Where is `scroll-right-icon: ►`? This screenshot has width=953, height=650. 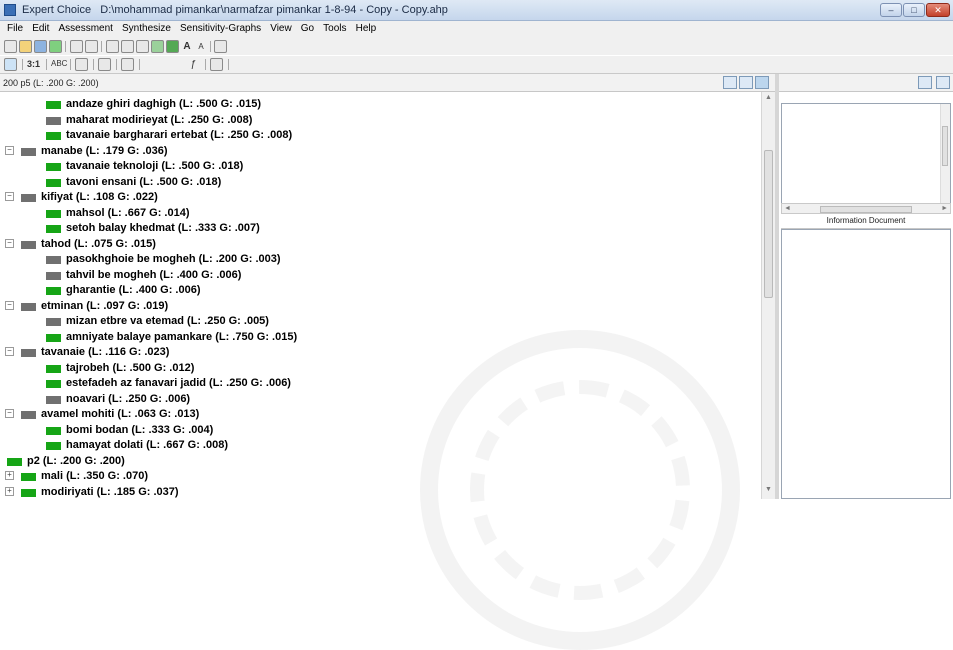 scroll-right-icon: ► is located at coordinates (944, 208).